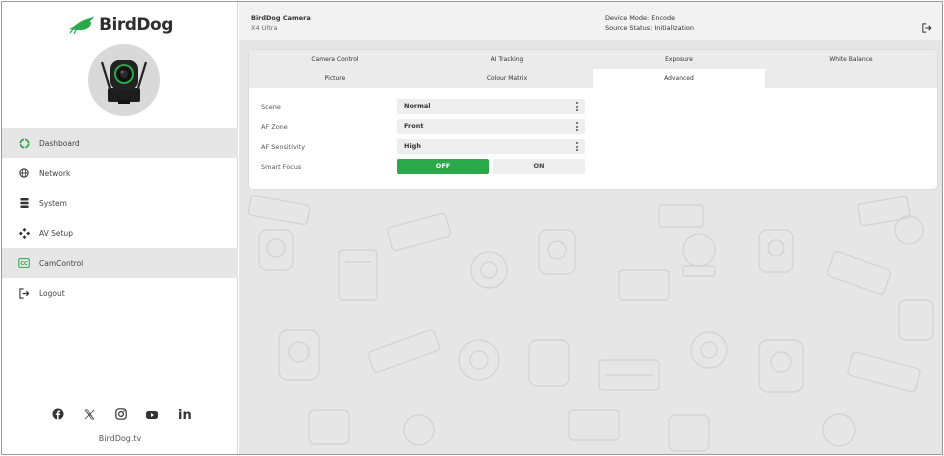  I want to click on site-link: BirdDog.tv, so click(120, 438).